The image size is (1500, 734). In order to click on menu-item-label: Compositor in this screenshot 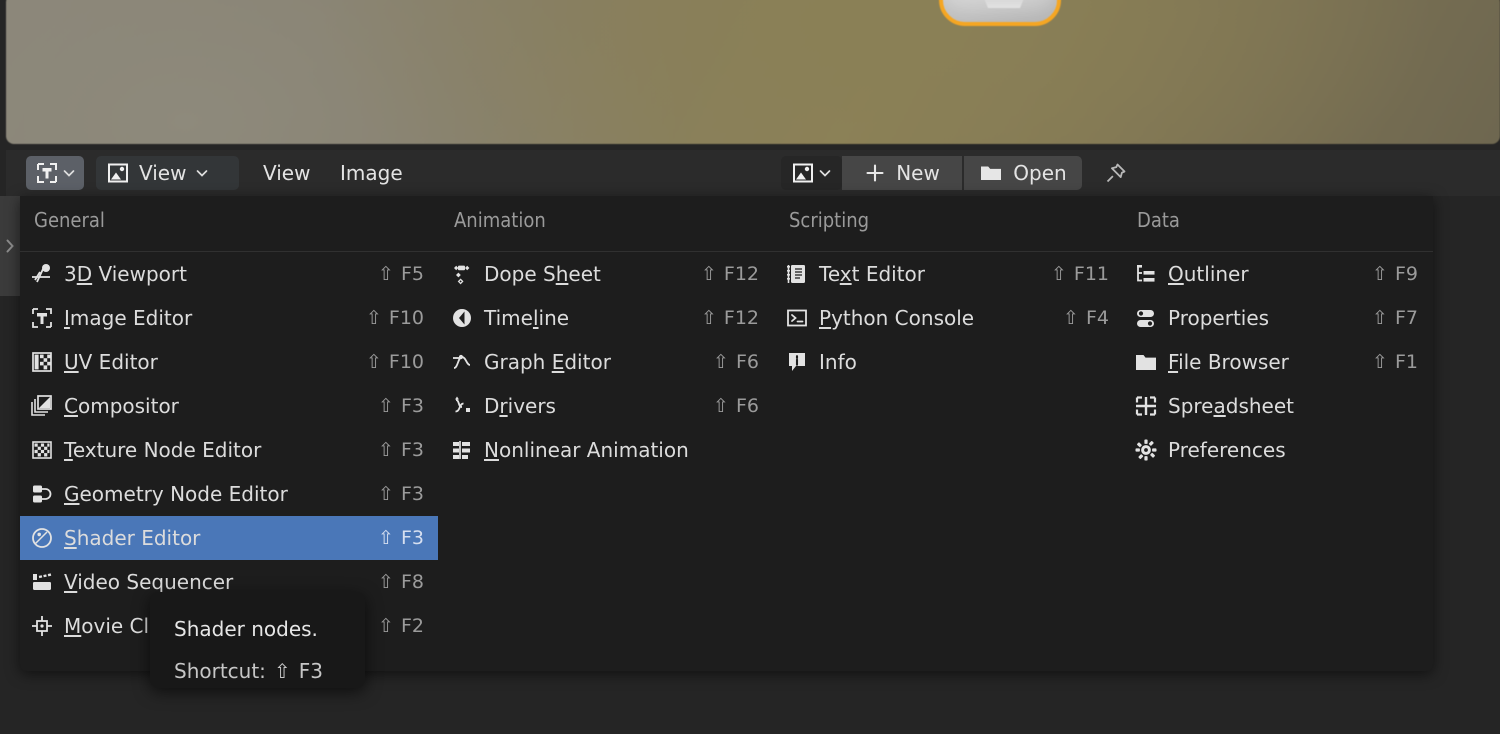, I will do `click(121, 406)`.